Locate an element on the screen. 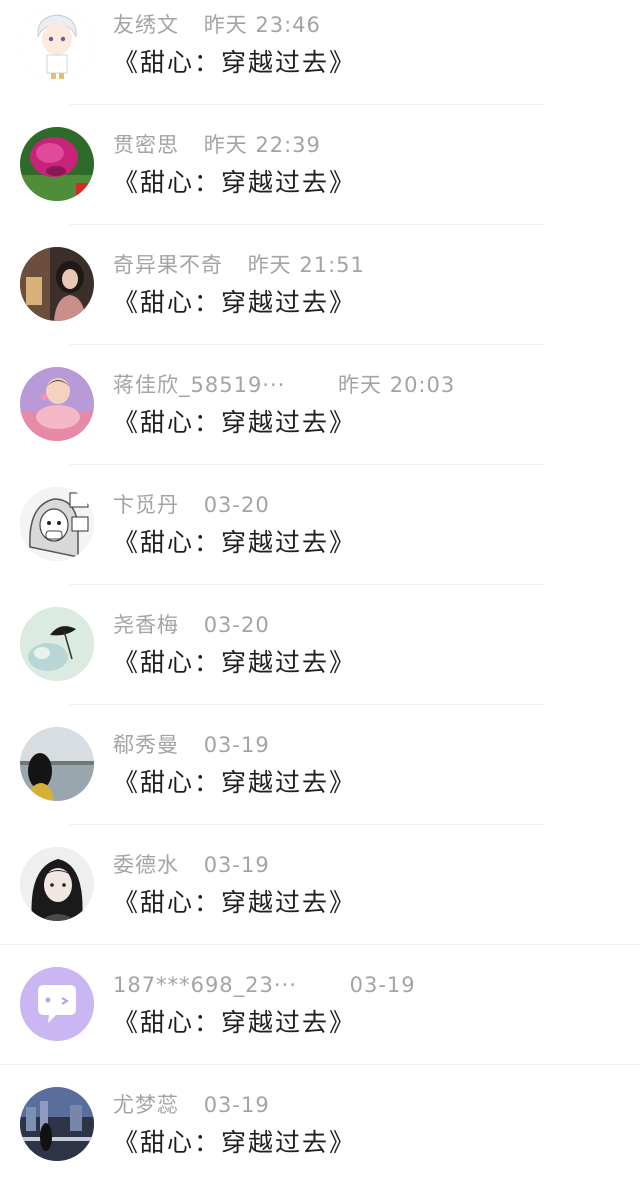  user-name: 委德水 is located at coordinates (146, 865).